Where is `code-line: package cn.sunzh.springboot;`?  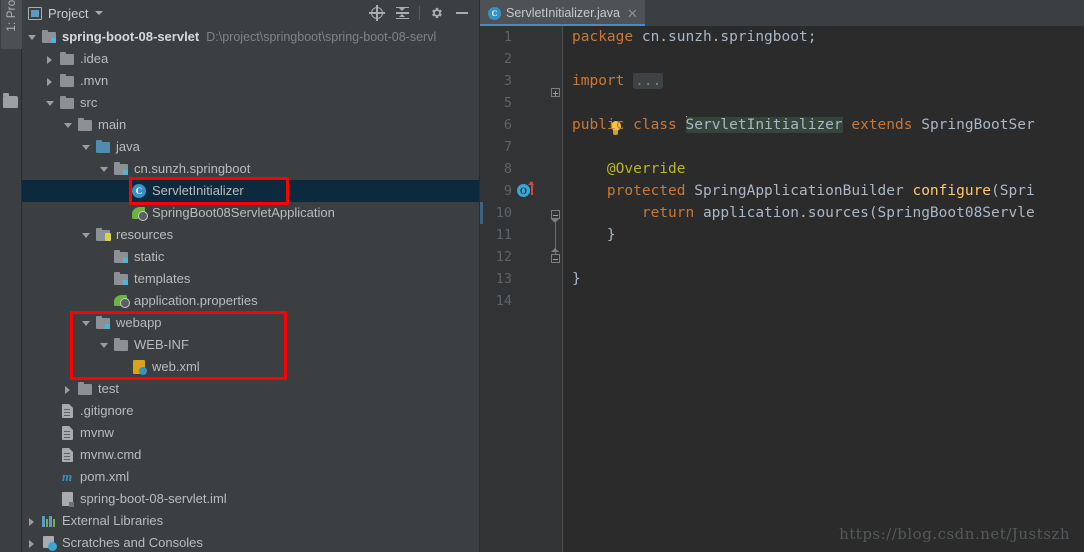 code-line: package cn.sunzh.springboot; is located at coordinates (828, 37).